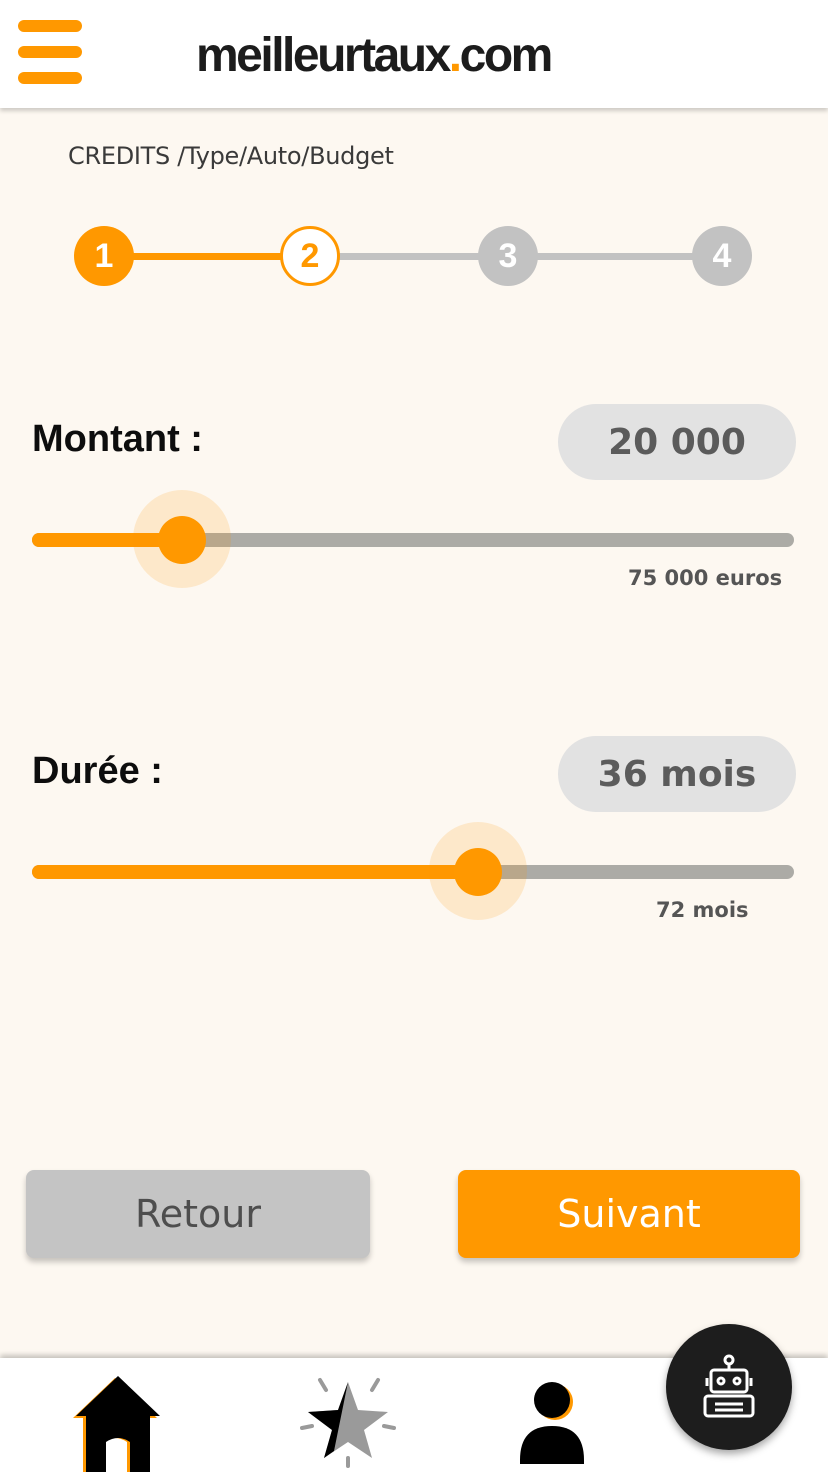 The width and height of the screenshot is (828, 1472). What do you see at coordinates (722, 256) in the screenshot?
I see `step-4: 4` at bounding box center [722, 256].